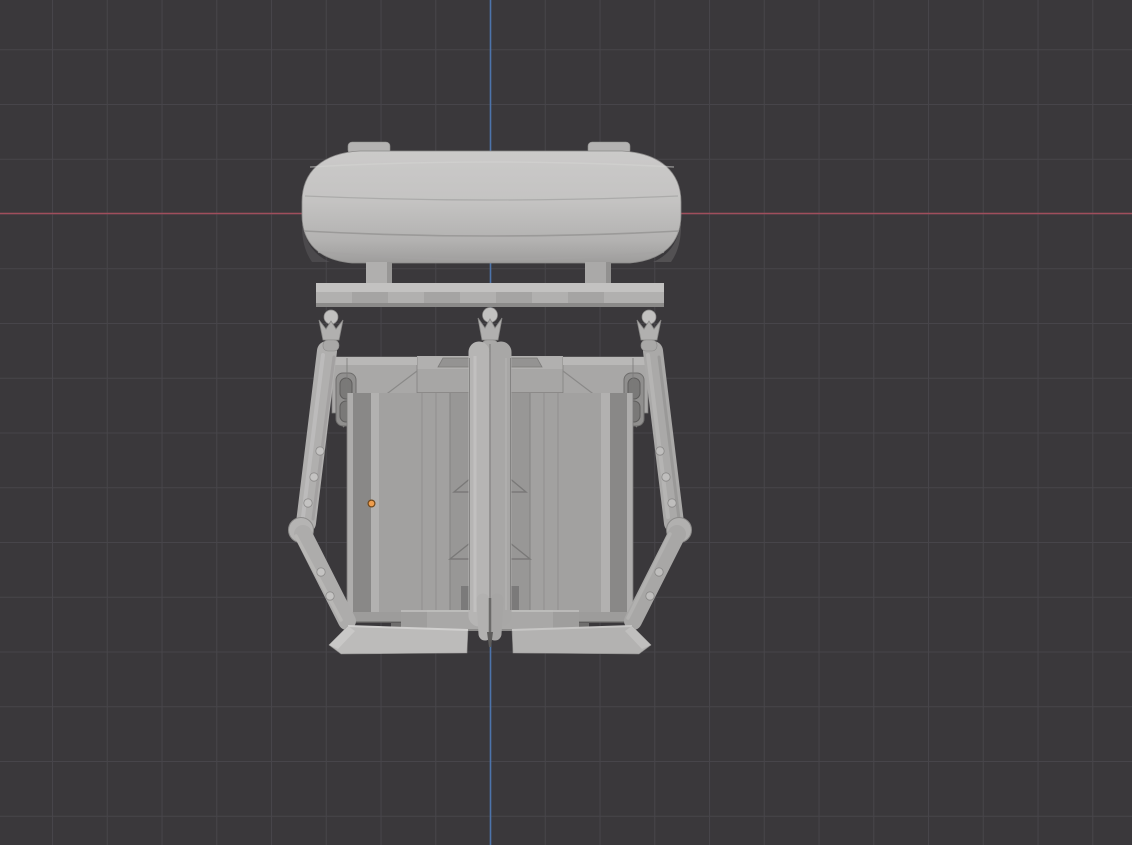  I want to click on rail-top-bevel, so click(490, 287).